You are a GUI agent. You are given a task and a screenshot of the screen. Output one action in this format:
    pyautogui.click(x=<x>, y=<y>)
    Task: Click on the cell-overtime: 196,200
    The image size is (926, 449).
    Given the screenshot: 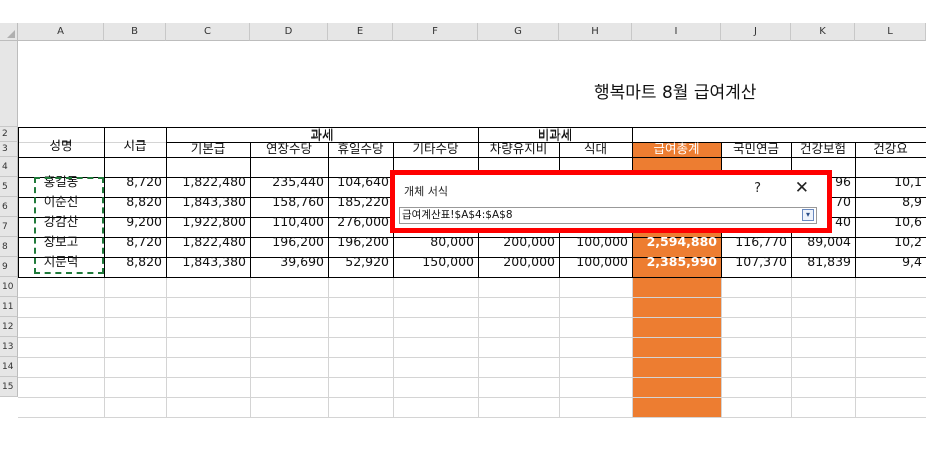 What is the action you would take?
    pyautogui.click(x=289, y=242)
    